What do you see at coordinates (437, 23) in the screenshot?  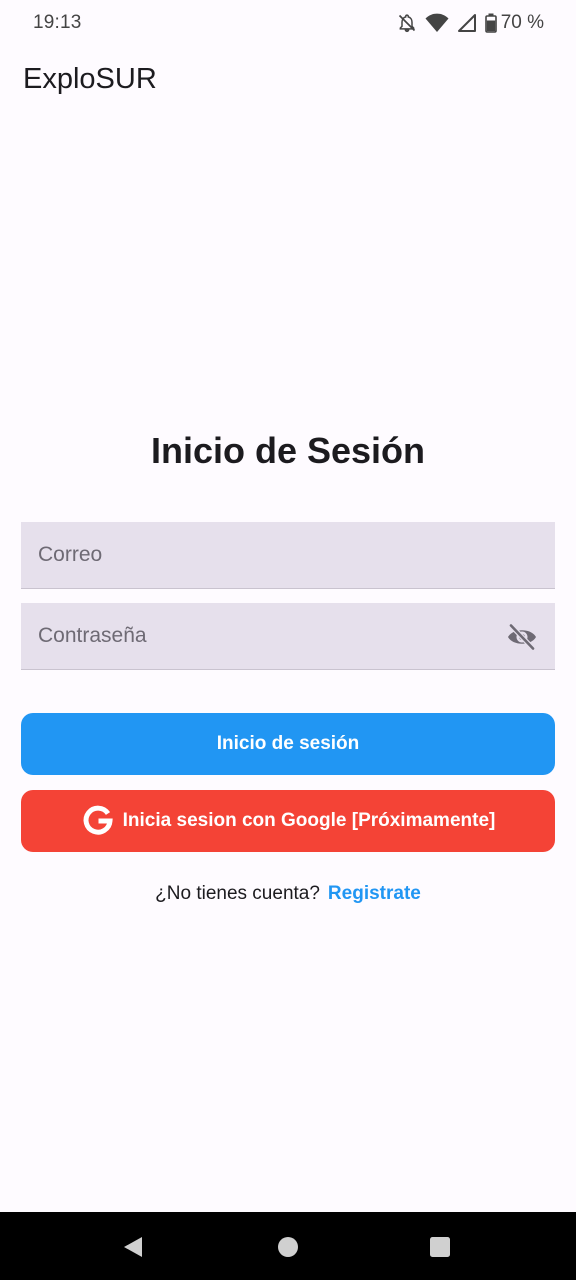 I see `wifi-icon` at bounding box center [437, 23].